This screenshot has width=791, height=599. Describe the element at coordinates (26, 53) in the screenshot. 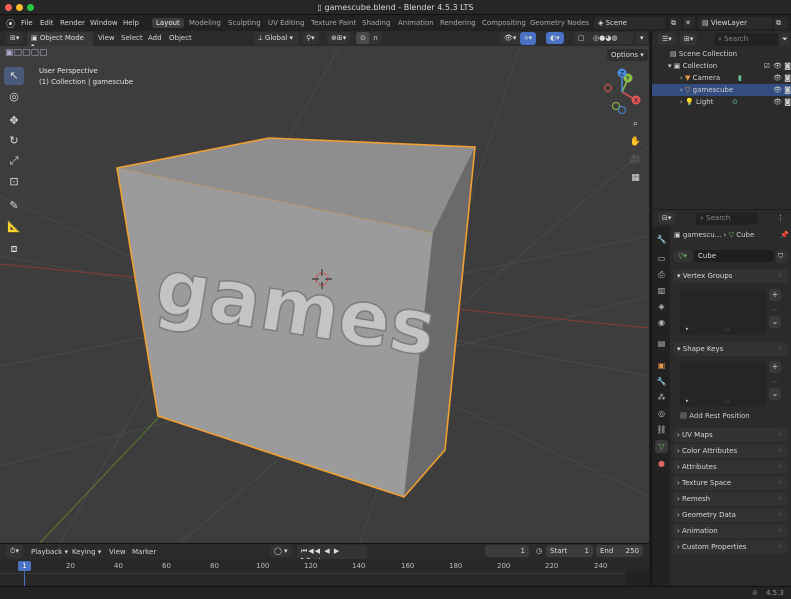

I see `selection-mode-icons: ▣▢▢▢▢` at that location.